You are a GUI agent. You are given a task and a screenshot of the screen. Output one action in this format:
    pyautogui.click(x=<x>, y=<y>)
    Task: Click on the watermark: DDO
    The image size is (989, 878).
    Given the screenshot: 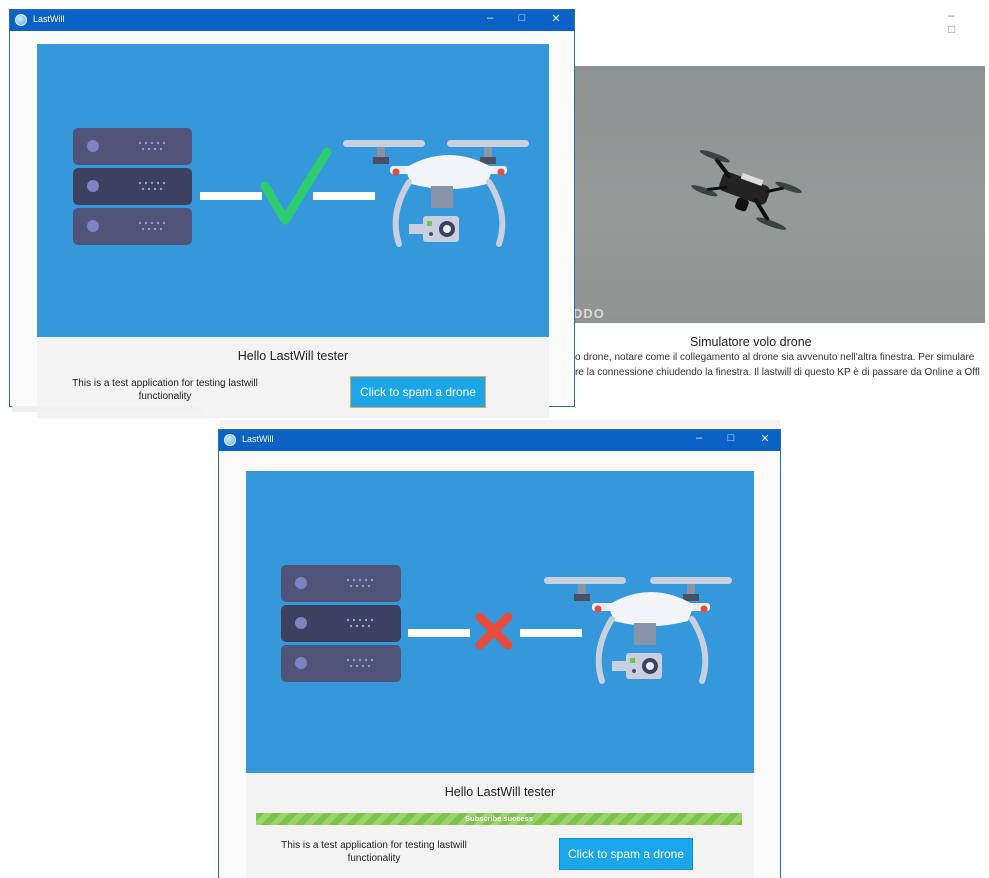 What is the action you would take?
    pyautogui.click(x=589, y=313)
    